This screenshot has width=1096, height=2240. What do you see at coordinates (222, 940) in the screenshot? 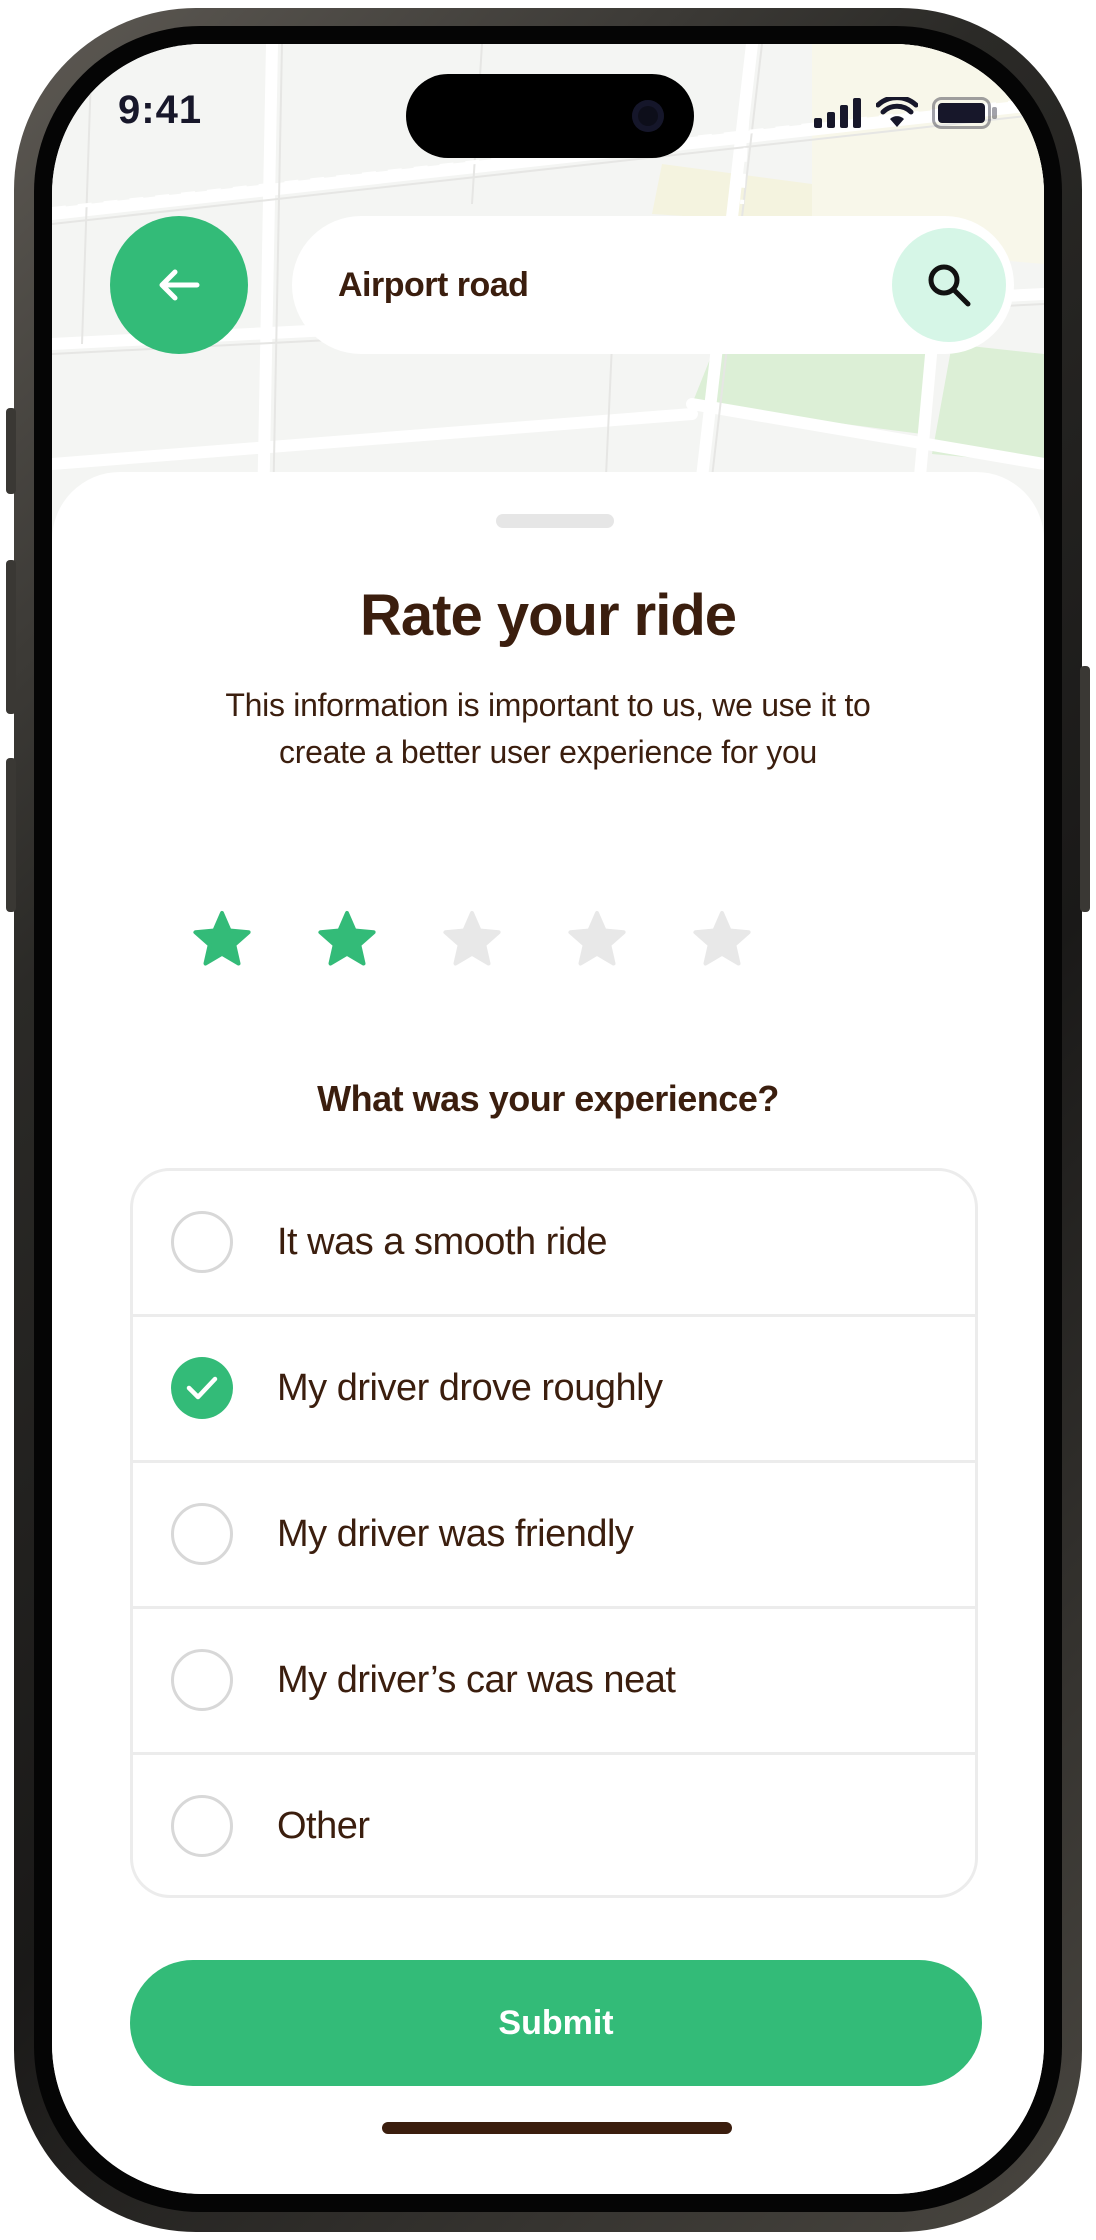
I see `star-1-icon` at bounding box center [222, 940].